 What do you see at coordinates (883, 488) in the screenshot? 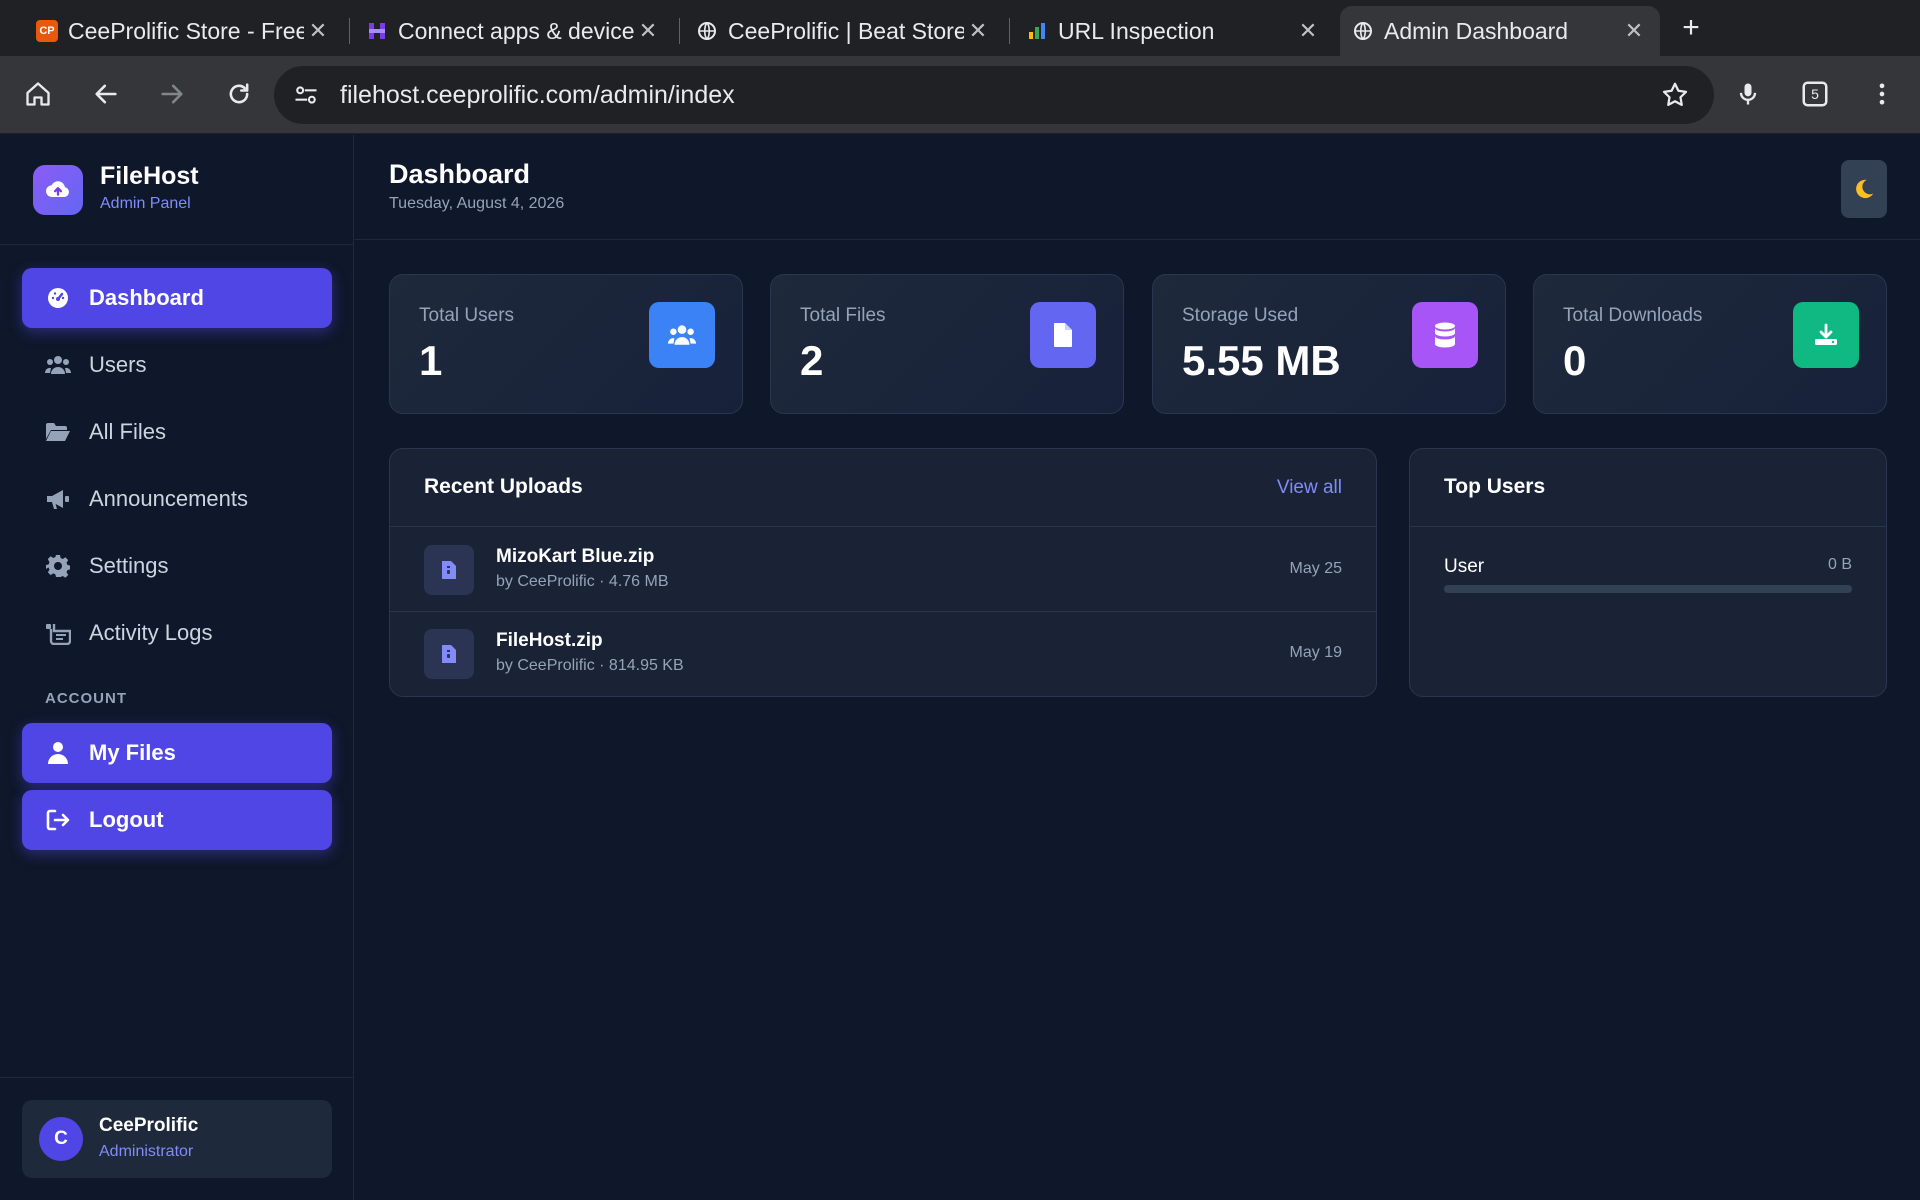
I see `panel-header: Recent Uploads View all` at bounding box center [883, 488].